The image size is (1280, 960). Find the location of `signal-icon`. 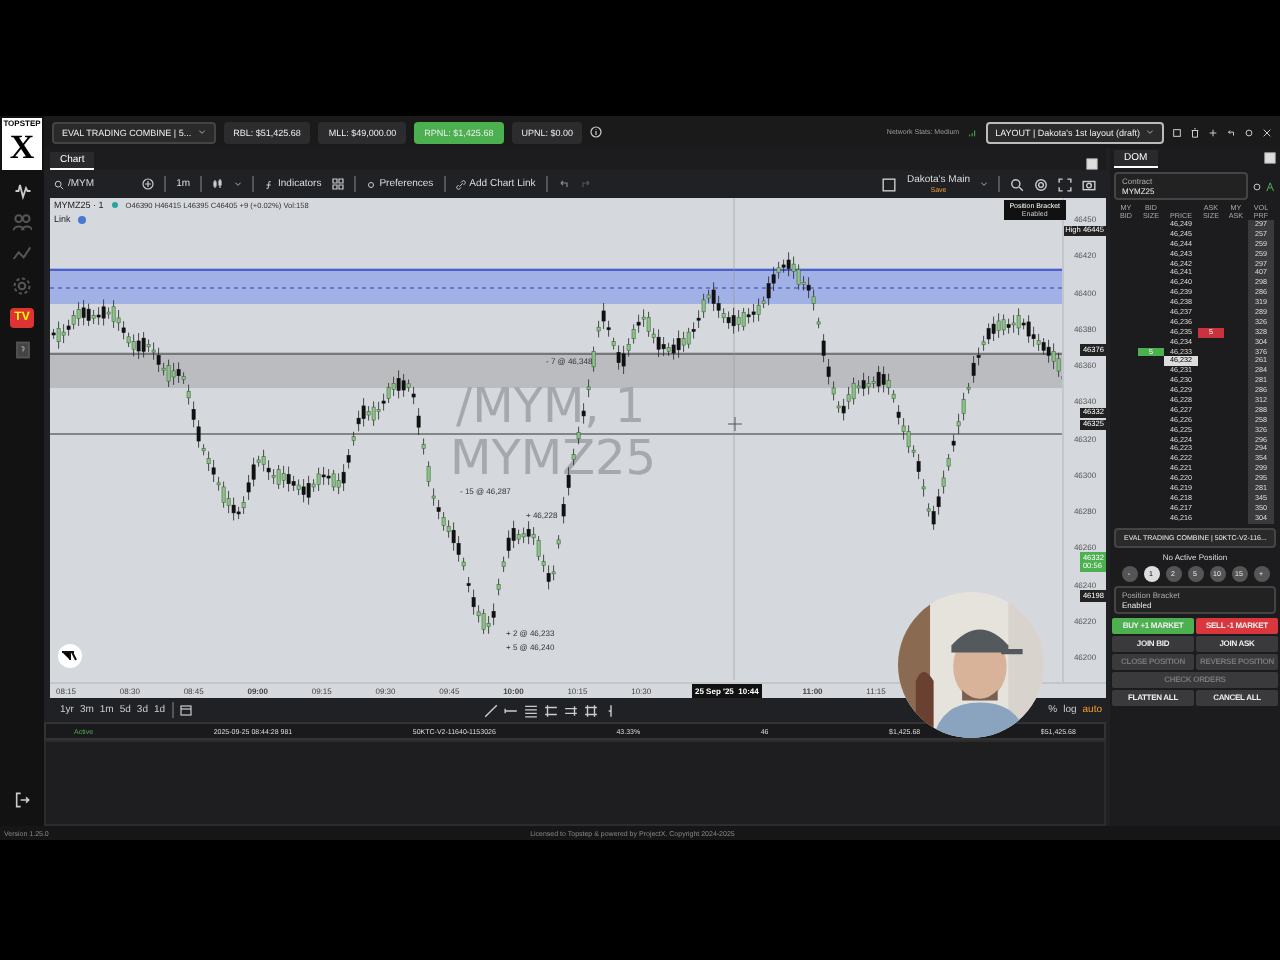

signal-icon is located at coordinates (972, 132).